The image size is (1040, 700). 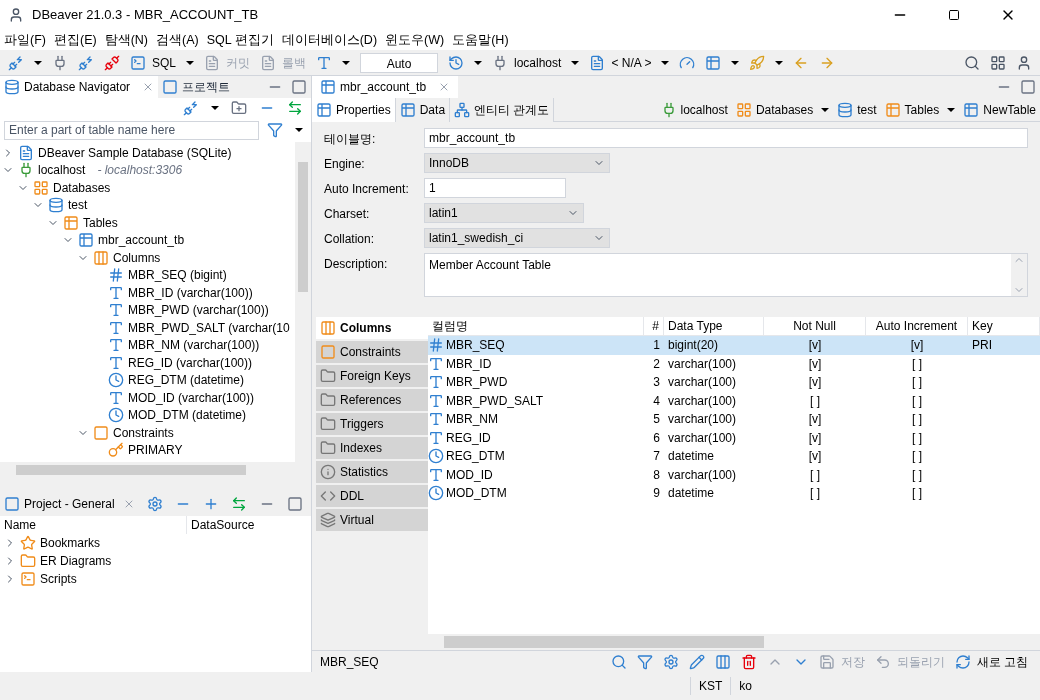 I want to click on tree-item: Tables, so click(x=100, y=222).